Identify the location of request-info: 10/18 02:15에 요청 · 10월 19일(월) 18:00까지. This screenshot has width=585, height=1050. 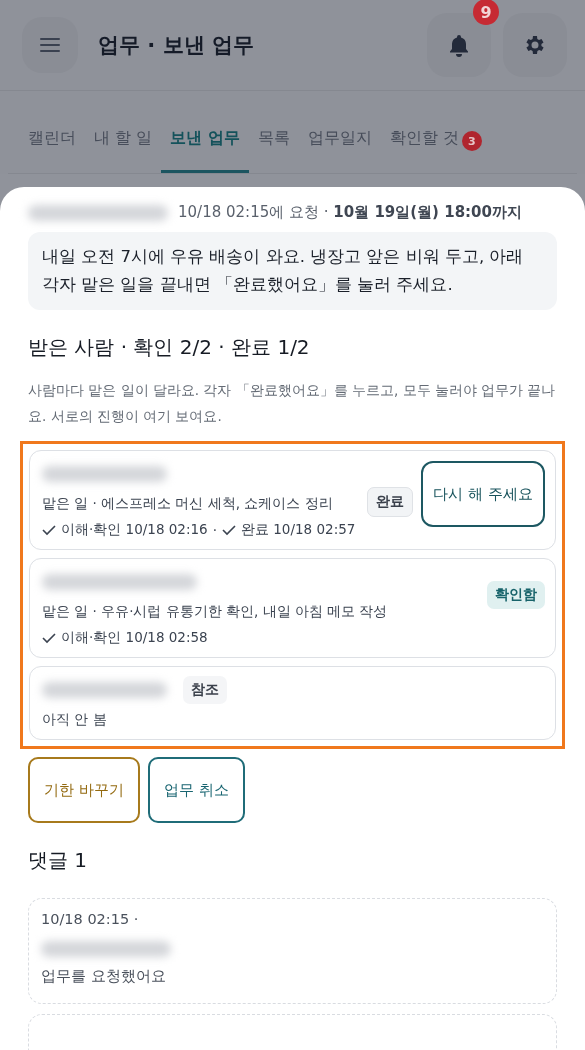
(350, 212).